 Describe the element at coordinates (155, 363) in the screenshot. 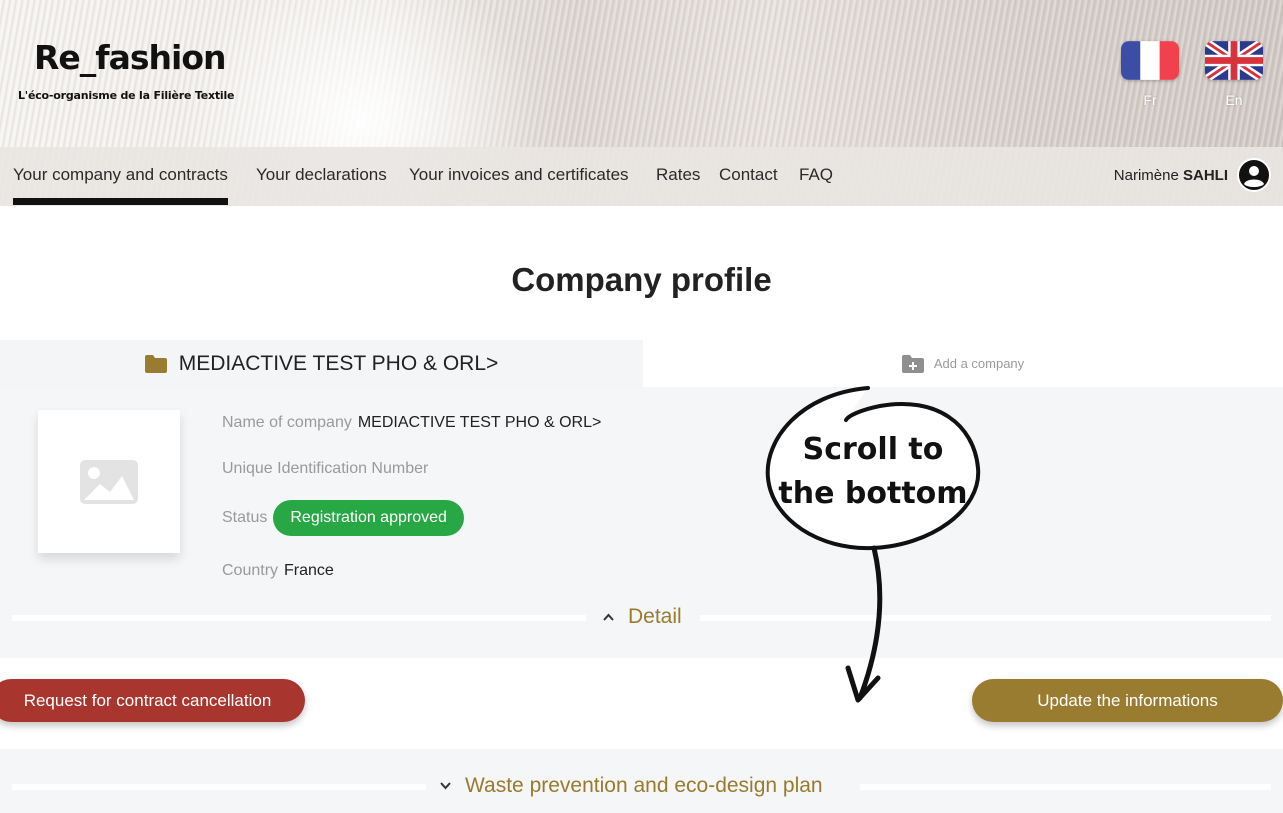

I see `folder-icon` at that location.